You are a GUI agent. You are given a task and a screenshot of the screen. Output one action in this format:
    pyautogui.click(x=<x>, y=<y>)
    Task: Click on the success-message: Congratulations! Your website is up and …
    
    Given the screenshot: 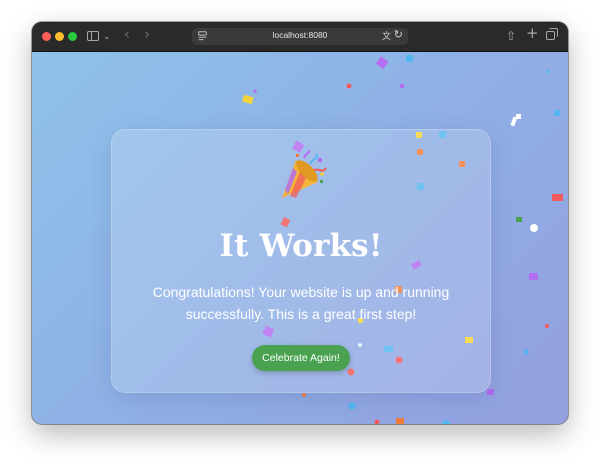 What is the action you would take?
    pyautogui.click(x=301, y=303)
    